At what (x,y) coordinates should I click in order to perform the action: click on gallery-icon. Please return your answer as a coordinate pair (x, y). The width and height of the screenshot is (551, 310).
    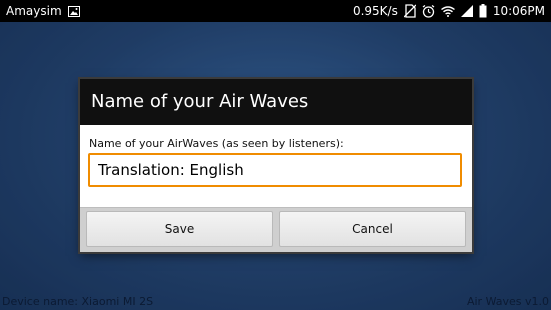
    Looking at the image, I should click on (73, 11).